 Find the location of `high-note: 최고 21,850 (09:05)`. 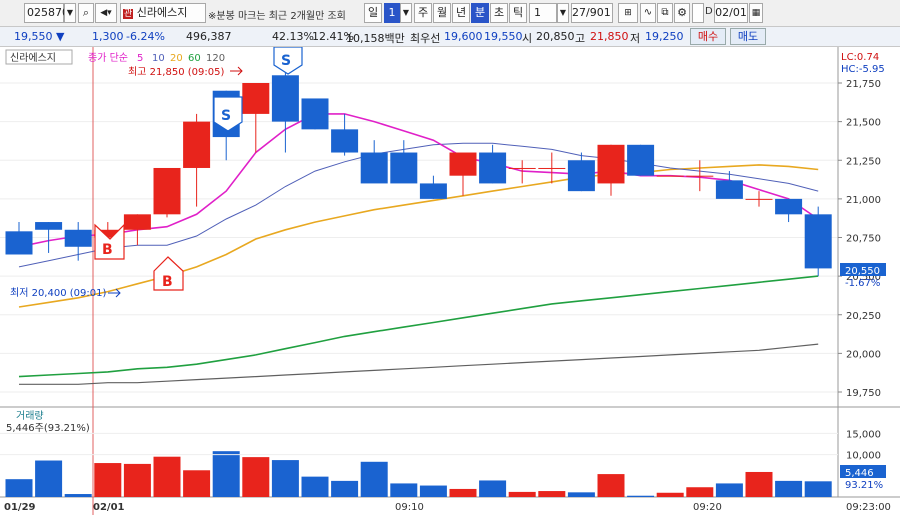

high-note: 최고 21,850 (09:05) is located at coordinates (176, 72).